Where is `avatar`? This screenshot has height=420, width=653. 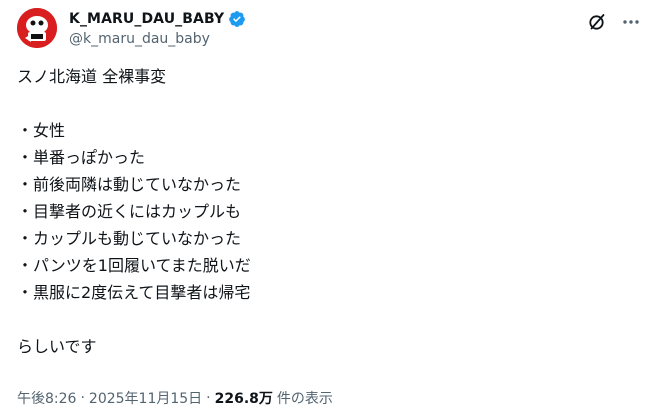 avatar is located at coordinates (37, 28).